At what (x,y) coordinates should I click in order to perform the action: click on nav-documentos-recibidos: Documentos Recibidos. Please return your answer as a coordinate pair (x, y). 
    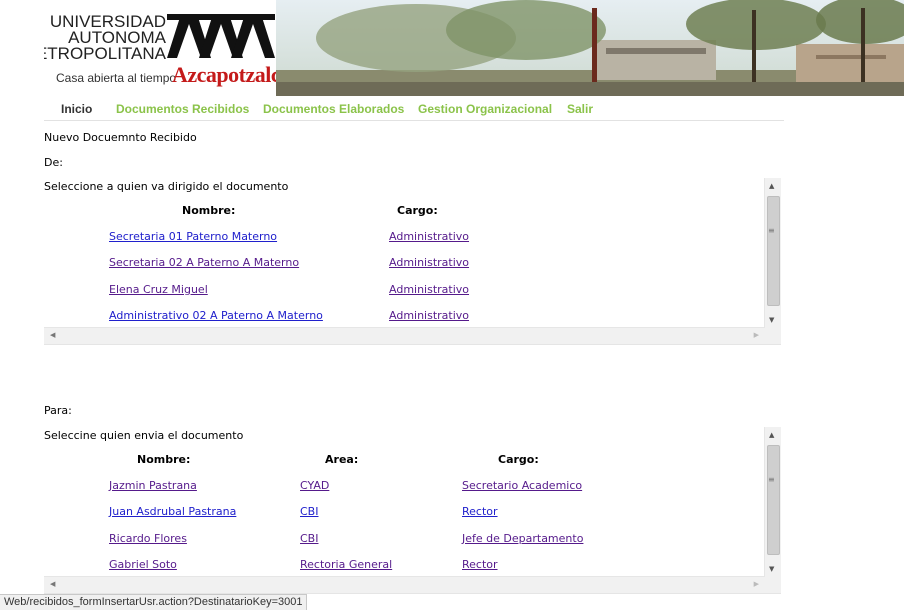
    Looking at the image, I should click on (182, 109).